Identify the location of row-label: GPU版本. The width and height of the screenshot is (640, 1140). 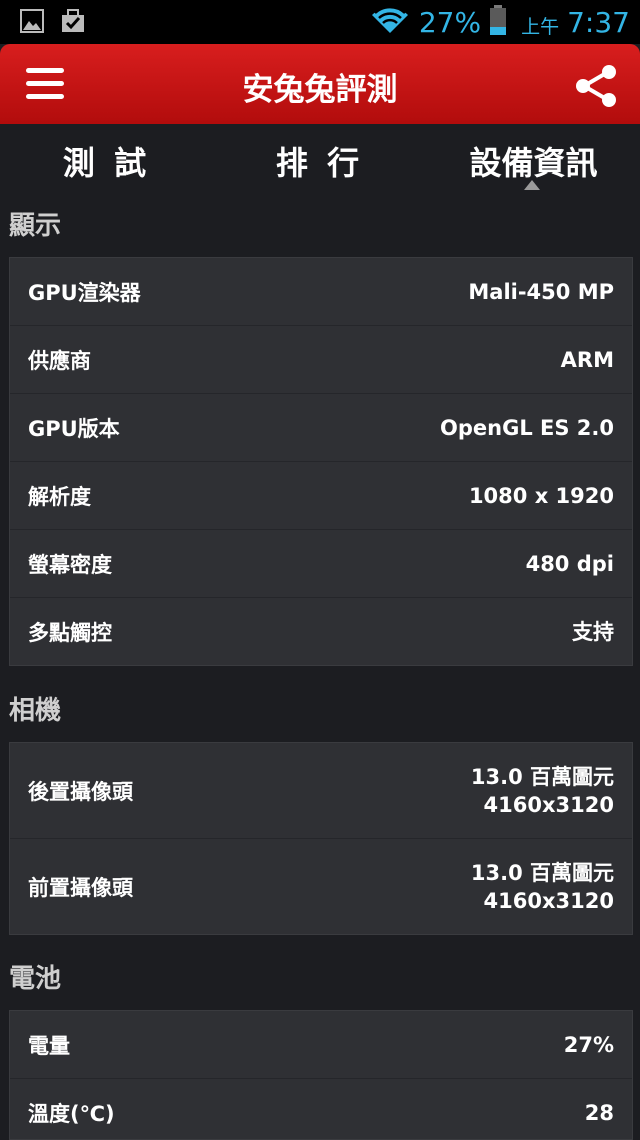
(74, 428).